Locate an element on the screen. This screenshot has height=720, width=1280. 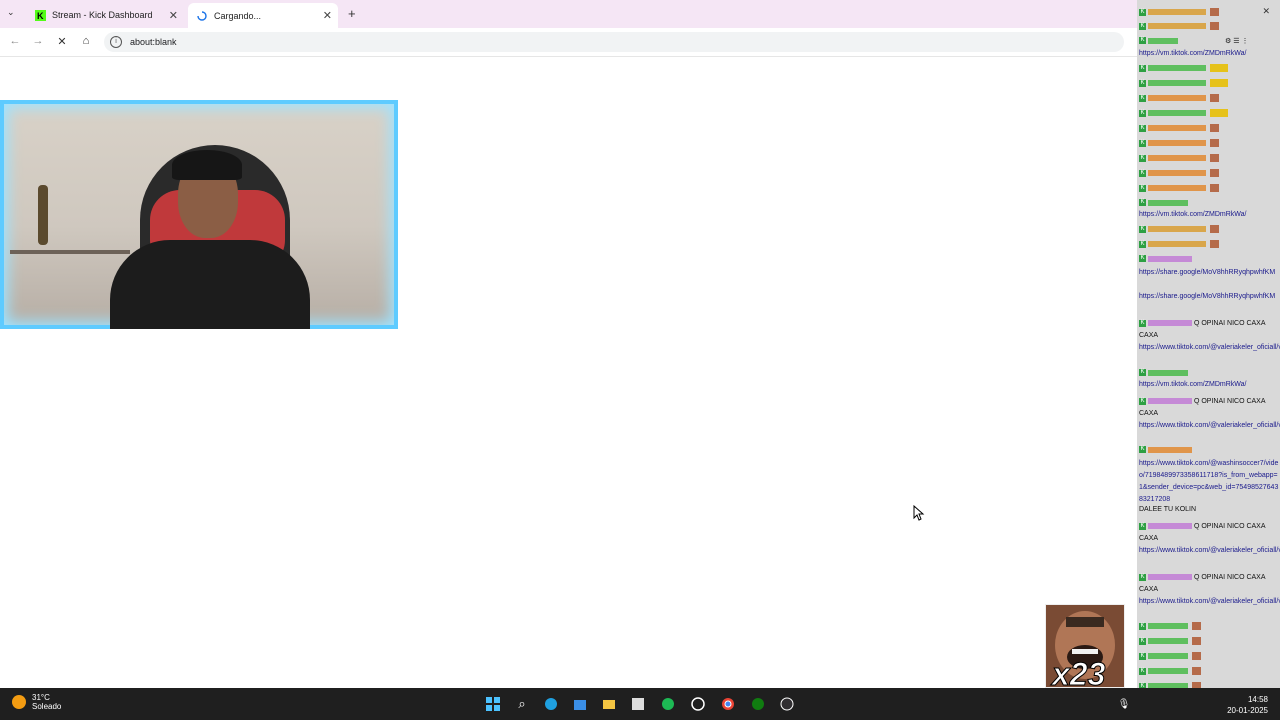
chrome-icon is located at coordinates (728, 704).